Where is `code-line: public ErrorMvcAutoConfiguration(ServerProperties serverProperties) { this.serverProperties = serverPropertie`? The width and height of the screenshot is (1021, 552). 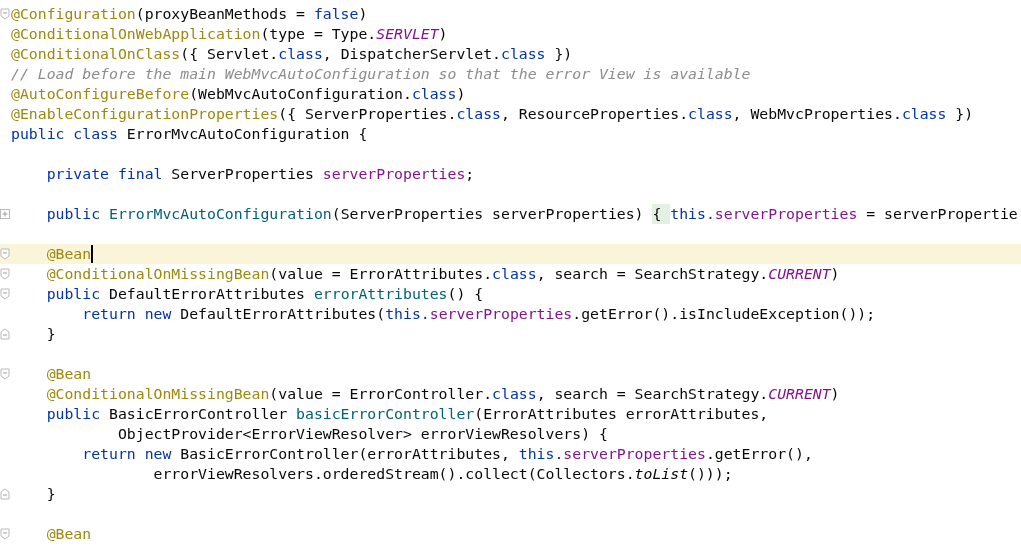 code-line: public ErrorMvcAutoConfiguration(ServerProperties serverProperties) { this.serverProperties = serverPropertie is located at coordinates (531, 214).